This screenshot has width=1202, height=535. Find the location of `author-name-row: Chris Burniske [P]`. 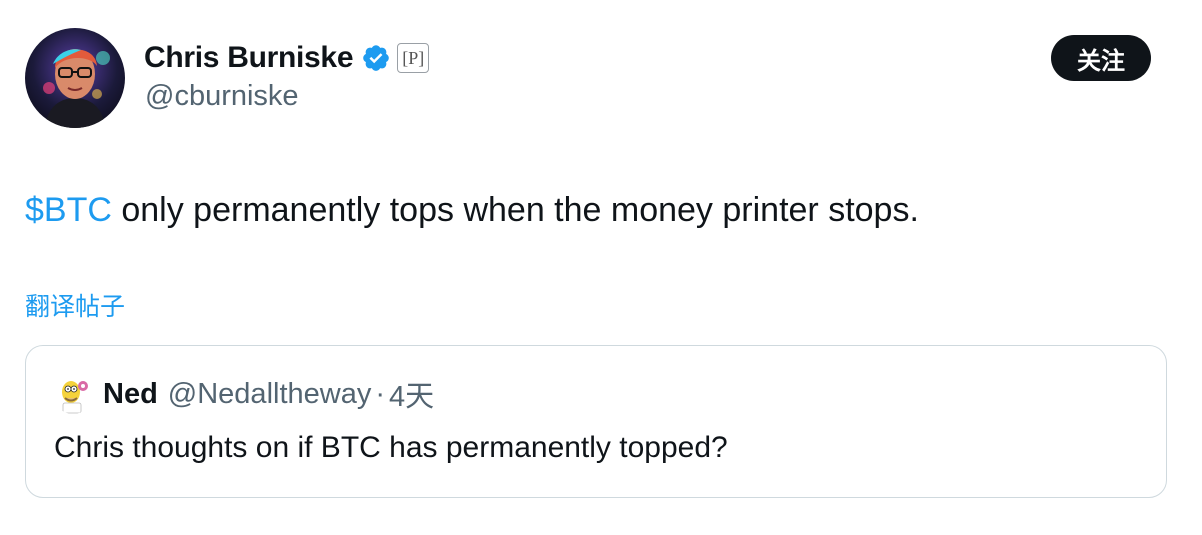

author-name-row: Chris Burniske [P] is located at coordinates (287, 58).